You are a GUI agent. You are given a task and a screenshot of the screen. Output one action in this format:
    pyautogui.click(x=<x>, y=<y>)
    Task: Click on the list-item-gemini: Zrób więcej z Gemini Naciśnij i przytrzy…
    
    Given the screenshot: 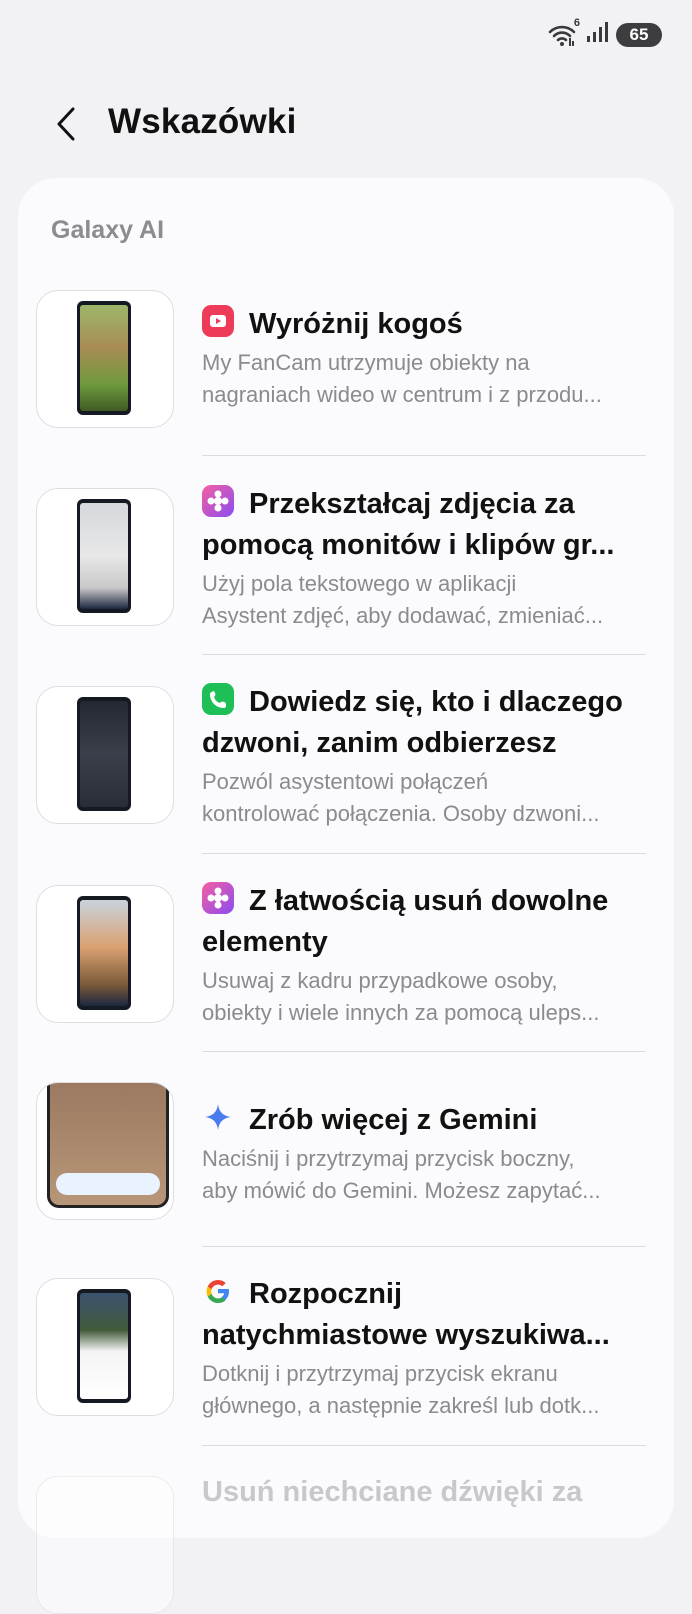 What is the action you would take?
    pyautogui.click(x=346, y=1162)
    